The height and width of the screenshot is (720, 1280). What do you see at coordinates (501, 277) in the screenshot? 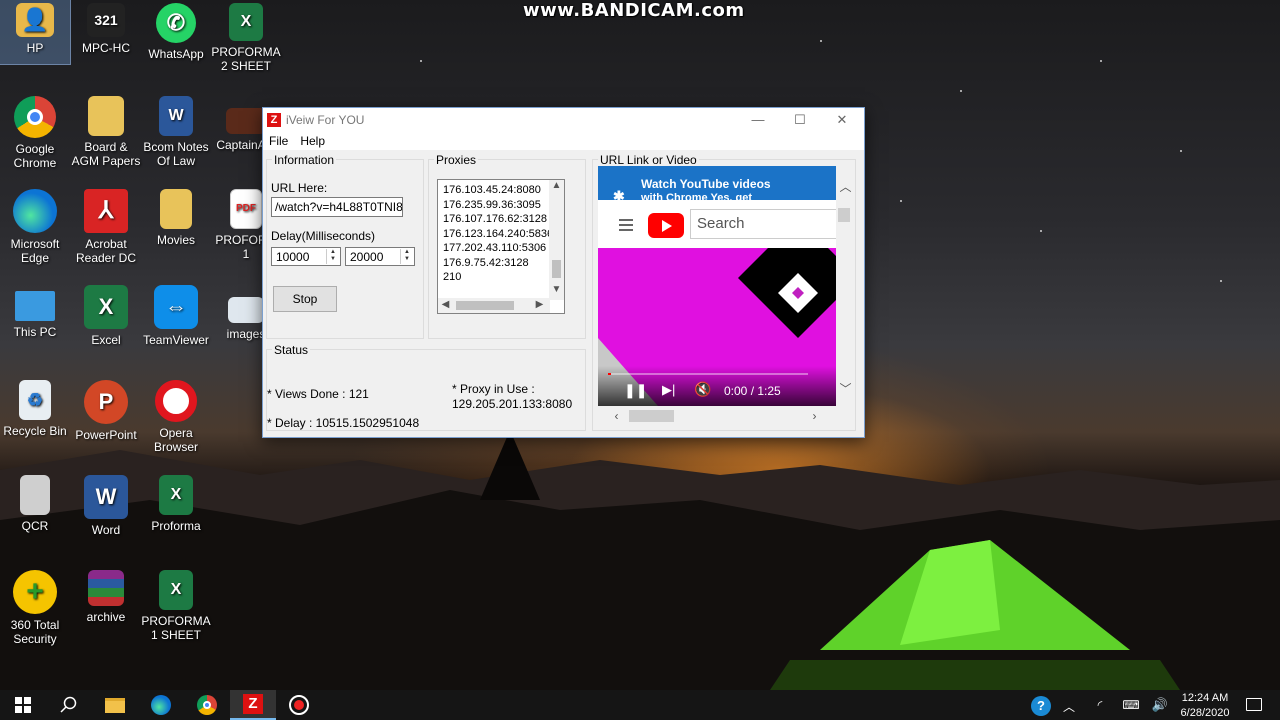
I see `list-item: 210` at bounding box center [501, 277].